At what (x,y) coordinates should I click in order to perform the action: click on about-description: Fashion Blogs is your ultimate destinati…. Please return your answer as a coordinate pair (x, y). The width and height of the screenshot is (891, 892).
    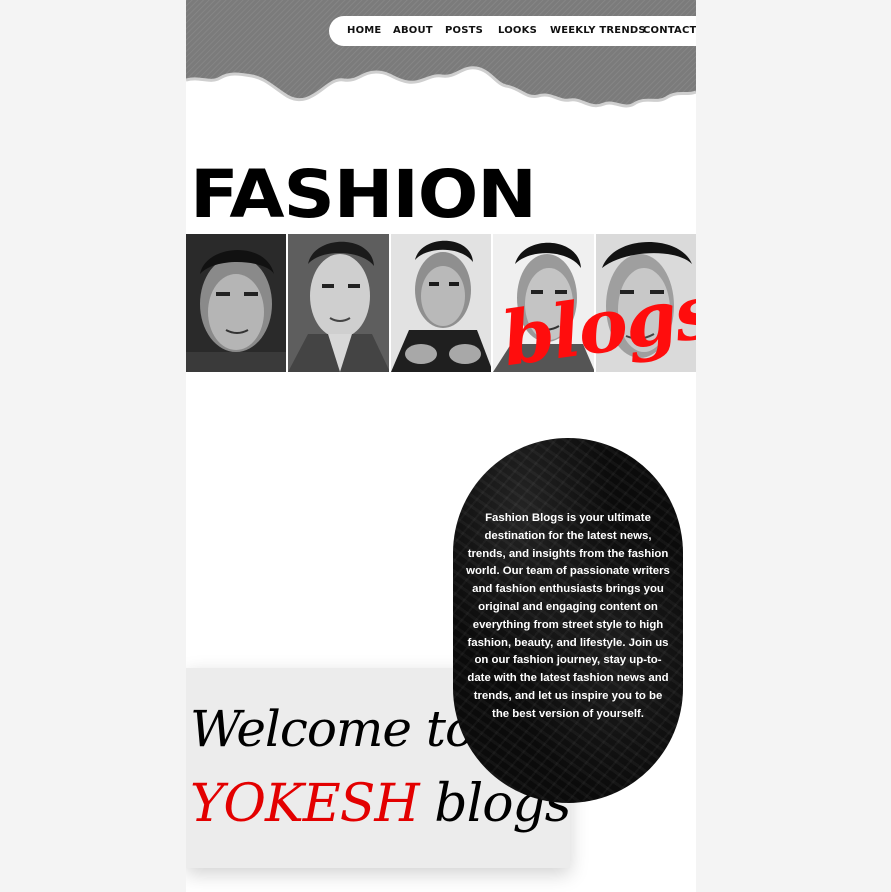
    Looking at the image, I should click on (568, 616).